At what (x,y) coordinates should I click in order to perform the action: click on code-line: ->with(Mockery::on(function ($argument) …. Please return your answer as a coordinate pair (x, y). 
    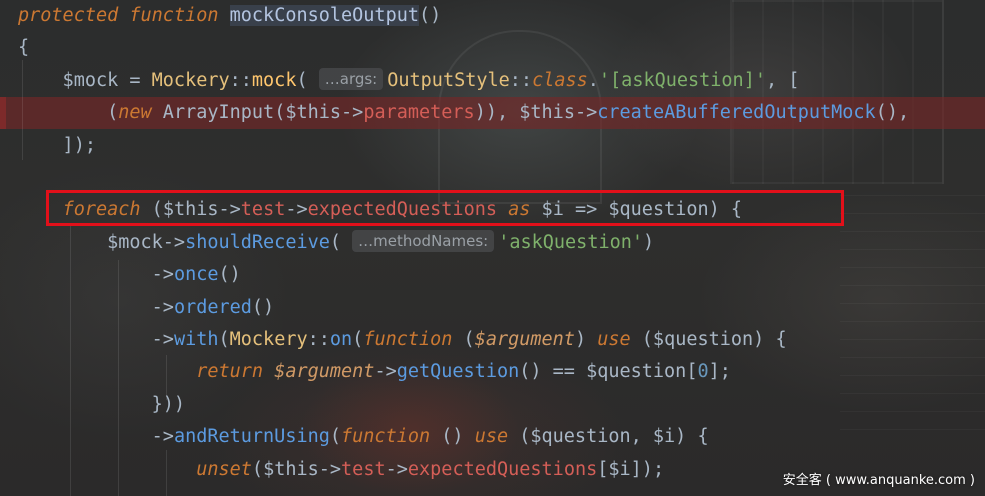
    Looking at the image, I should click on (492, 340).